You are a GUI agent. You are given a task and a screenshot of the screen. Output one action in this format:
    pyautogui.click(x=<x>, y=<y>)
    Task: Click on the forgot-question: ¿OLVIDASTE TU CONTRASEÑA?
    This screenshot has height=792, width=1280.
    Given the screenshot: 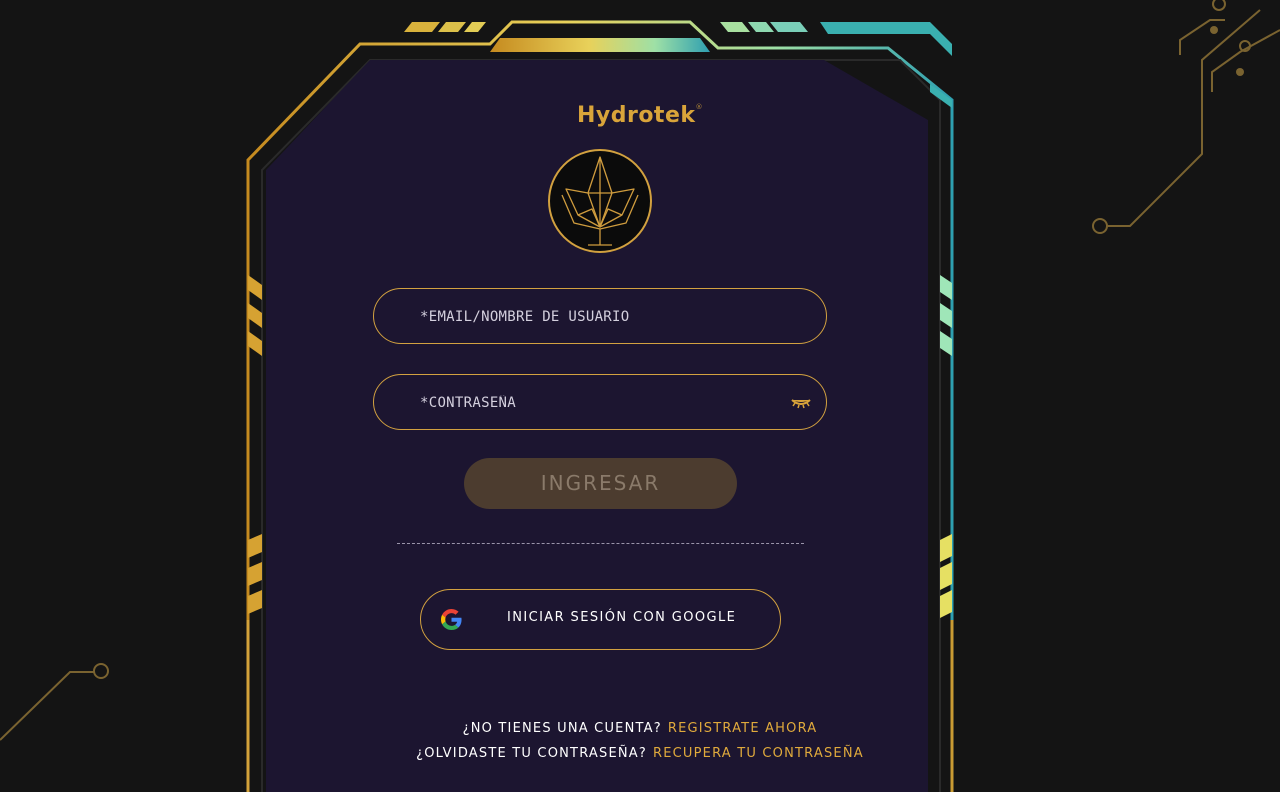 What is the action you would take?
    pyautogui.click(x=531, y=753)
    